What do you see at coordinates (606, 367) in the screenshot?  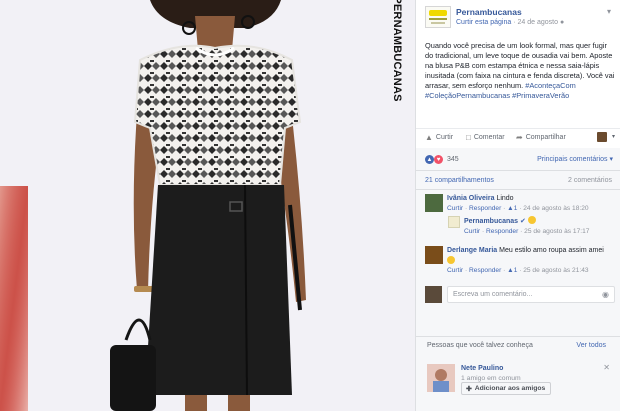 I see `close-icon: ✕` at bounding box center [606, 367].